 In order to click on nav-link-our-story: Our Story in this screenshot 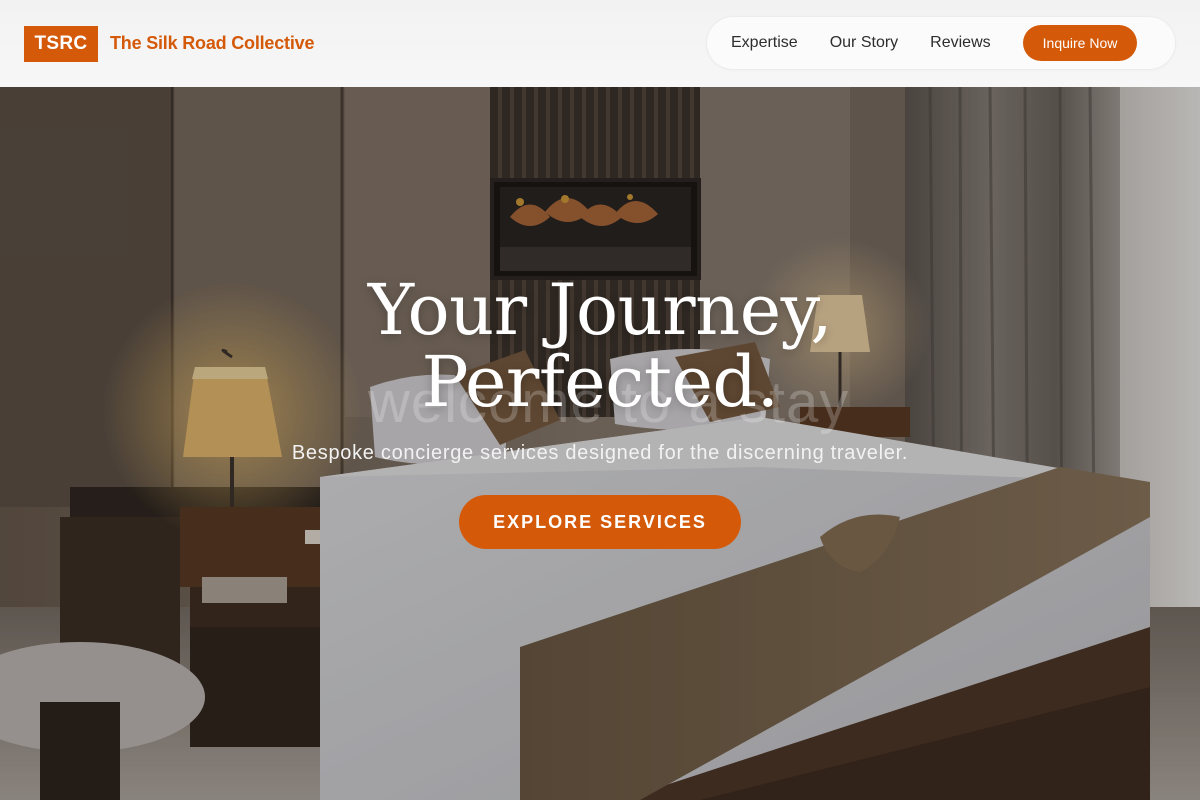, I will do `click(864, 43)`.